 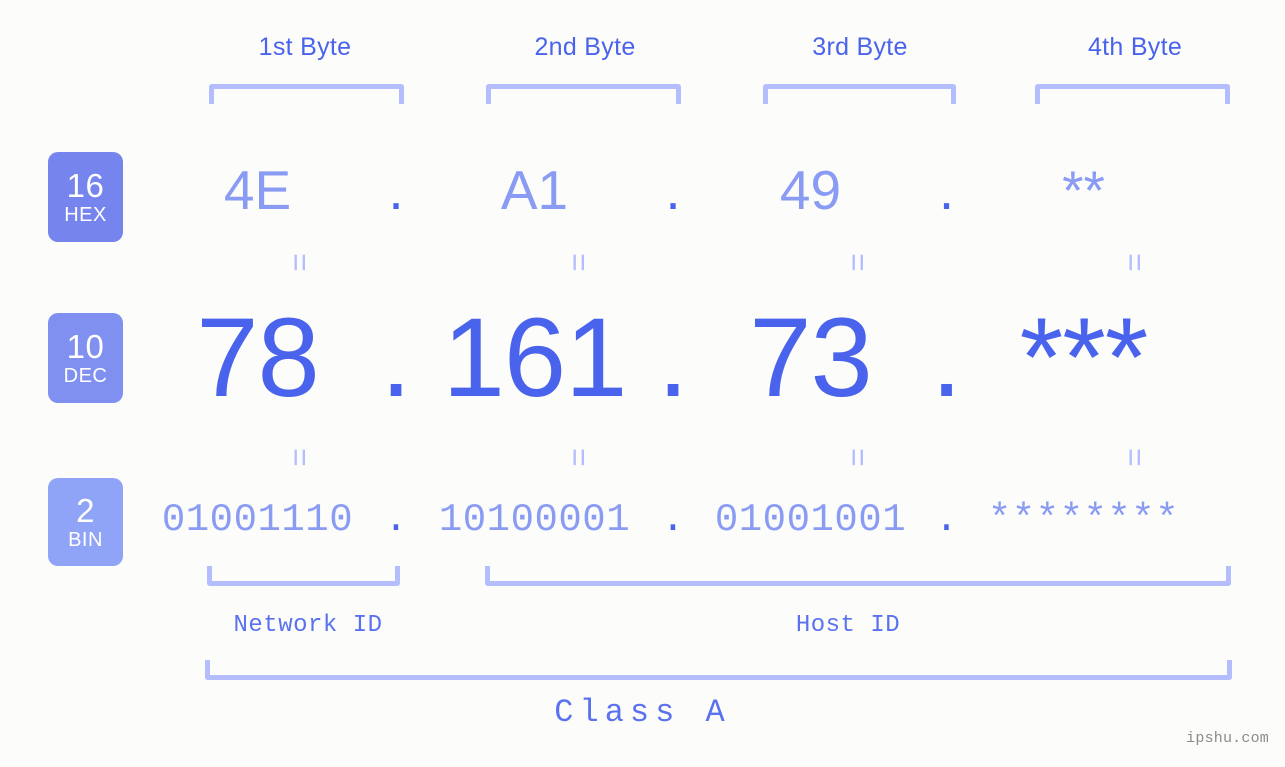 I want to click on byte-header-4: 4th Byte, so click(x=1135, y=47).